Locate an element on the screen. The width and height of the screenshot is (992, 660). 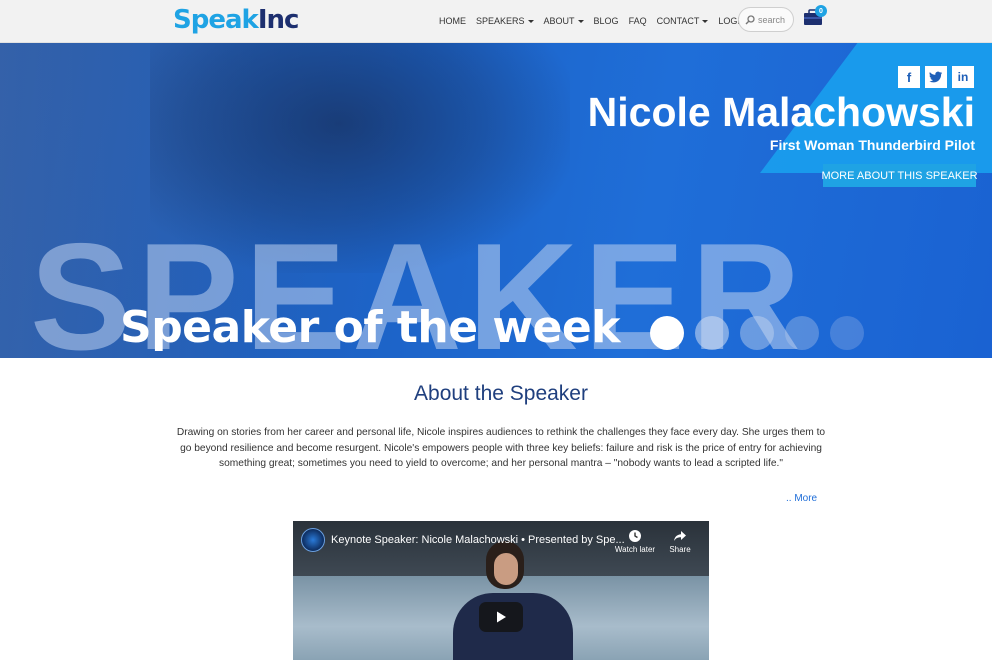
nav-item-speakers: SPEAKERS is located at coordinates (505, 21).